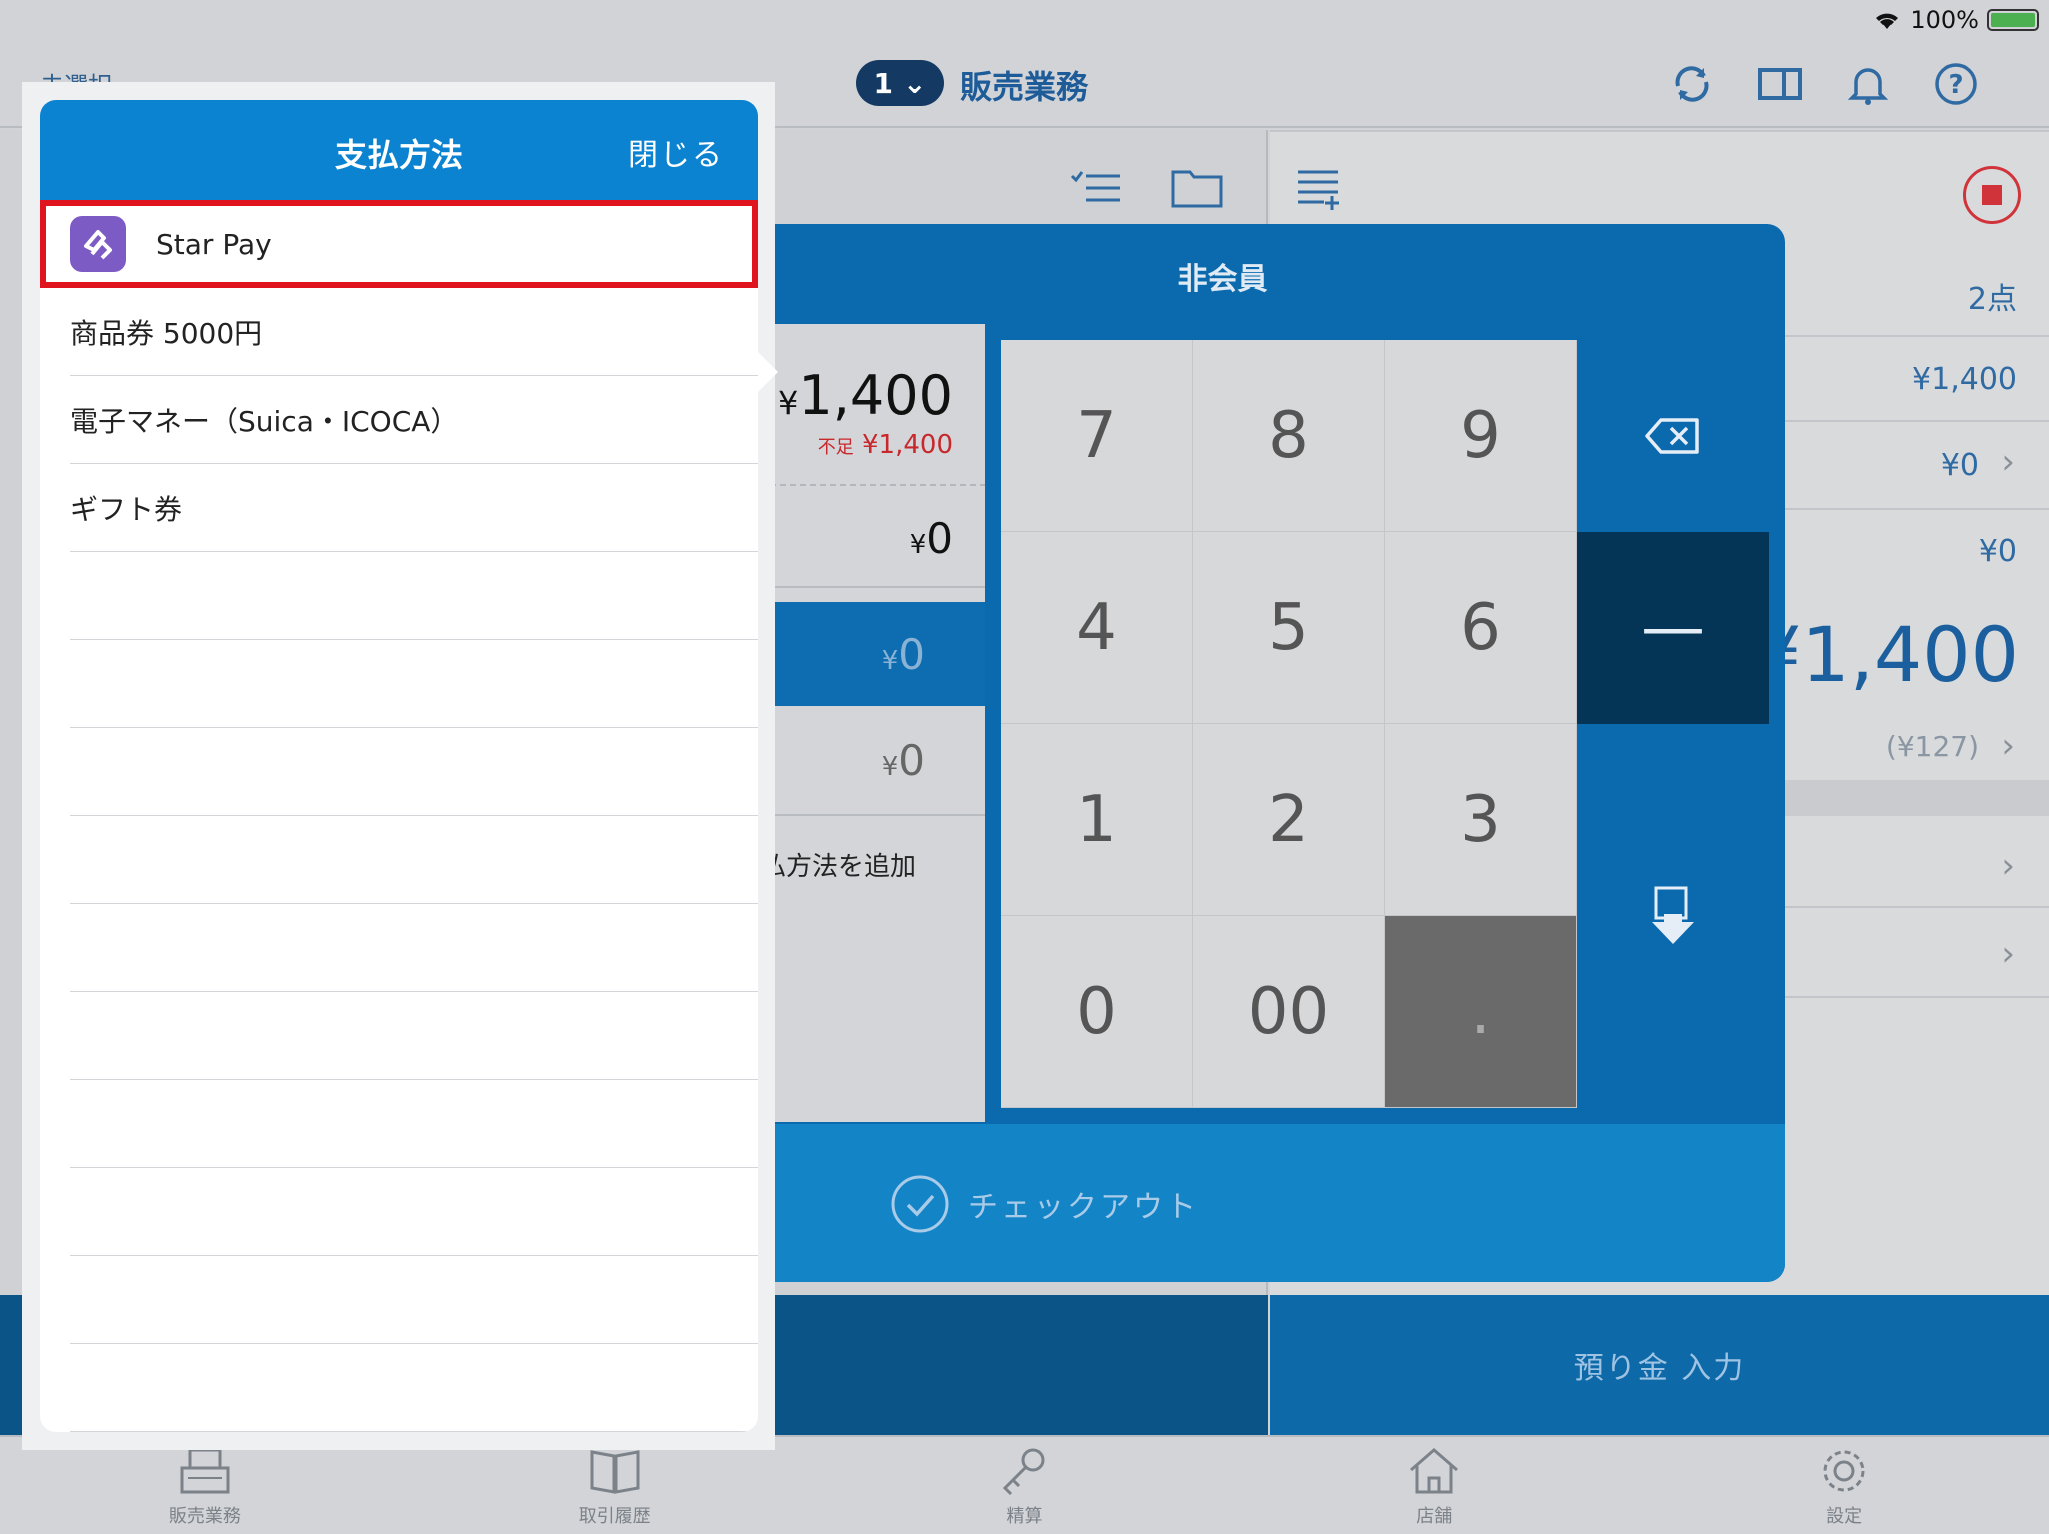 The width and height of the screenshot is (2049, 1534). What do you see at coordinates (903, 654) in the screenshot?
I see `selected-payment-value: ¥0` at bounding box center [903, 654].